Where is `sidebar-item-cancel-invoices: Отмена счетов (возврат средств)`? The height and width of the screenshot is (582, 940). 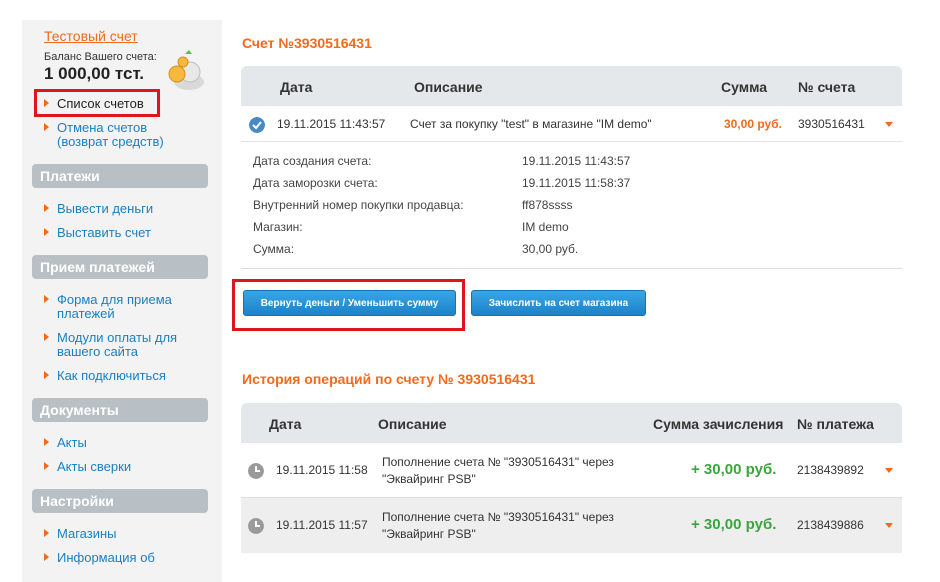 sidebar-item-cancel-invoices: Отмена счетов (возврат средств) is located at coordinates (120, 135).